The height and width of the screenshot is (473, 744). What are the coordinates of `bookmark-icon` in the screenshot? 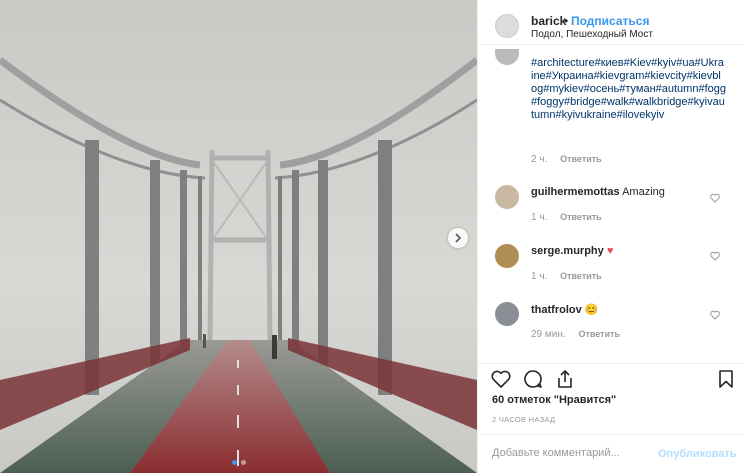 It's located at (726, 379).